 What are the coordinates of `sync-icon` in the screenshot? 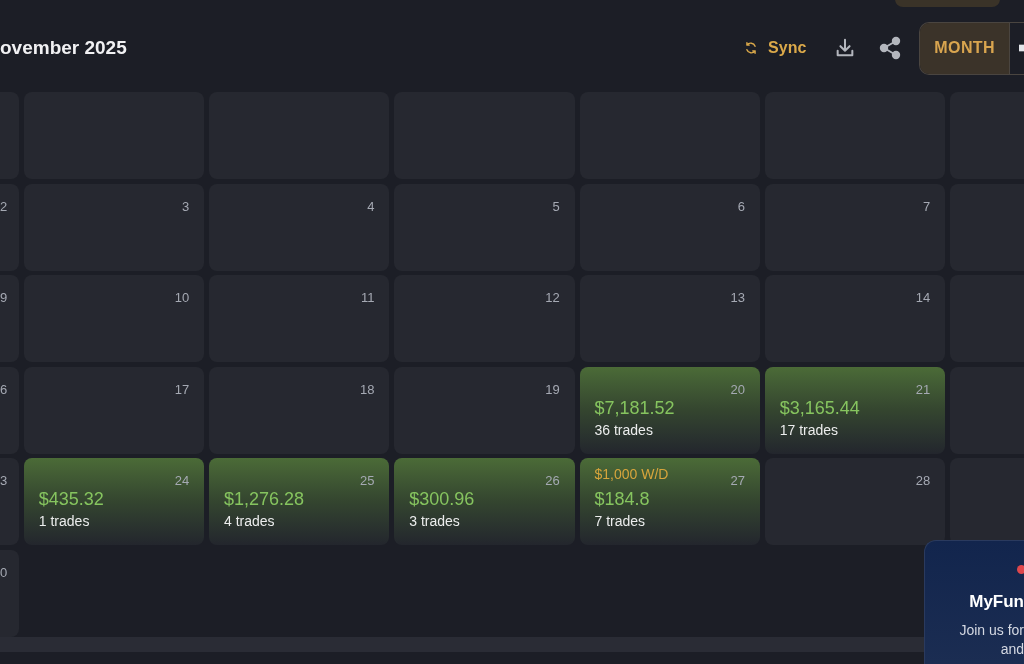 It's located at (751, 48).